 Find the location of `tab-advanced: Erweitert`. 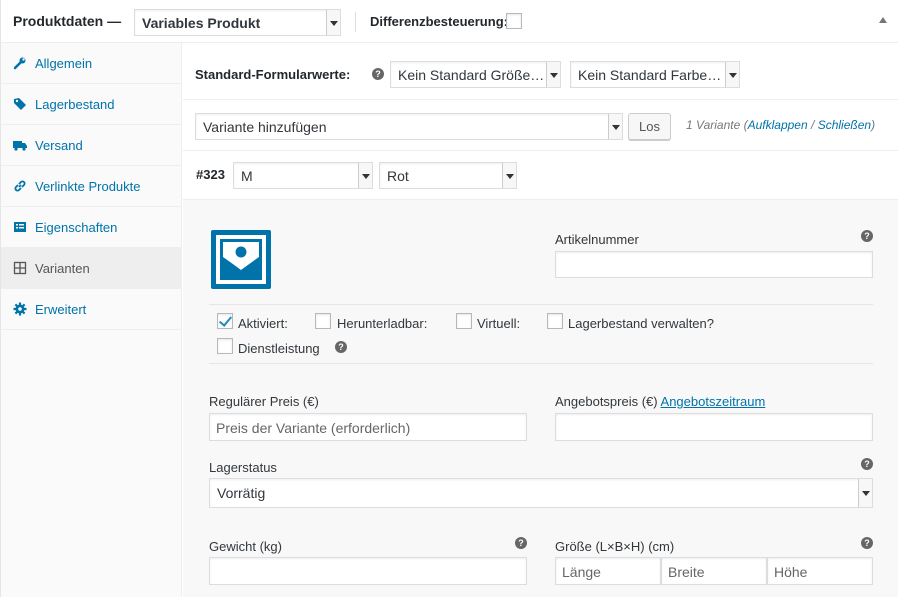

tab-advanced: Erweitert is located at coordinates (91, 309).